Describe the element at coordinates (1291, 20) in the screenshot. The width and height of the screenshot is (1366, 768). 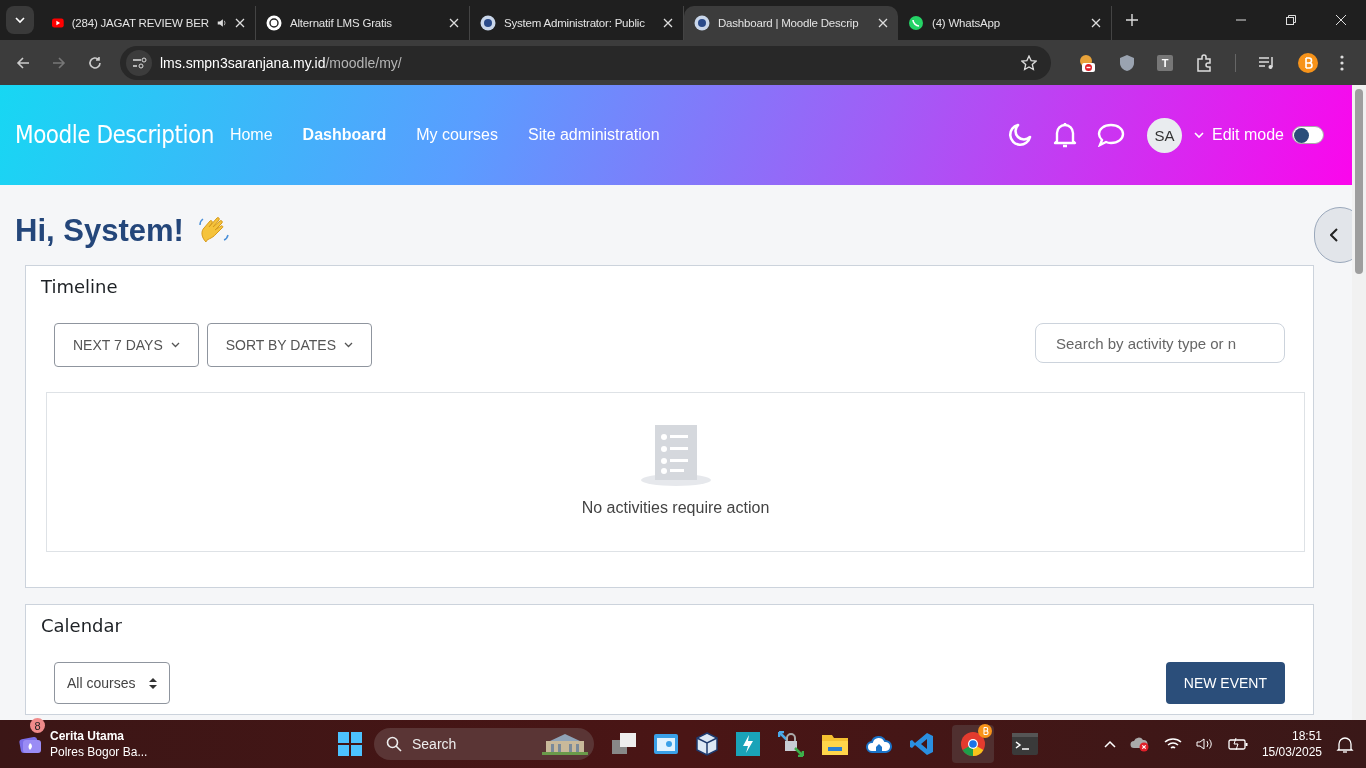
I see `restore-icon` at that location.